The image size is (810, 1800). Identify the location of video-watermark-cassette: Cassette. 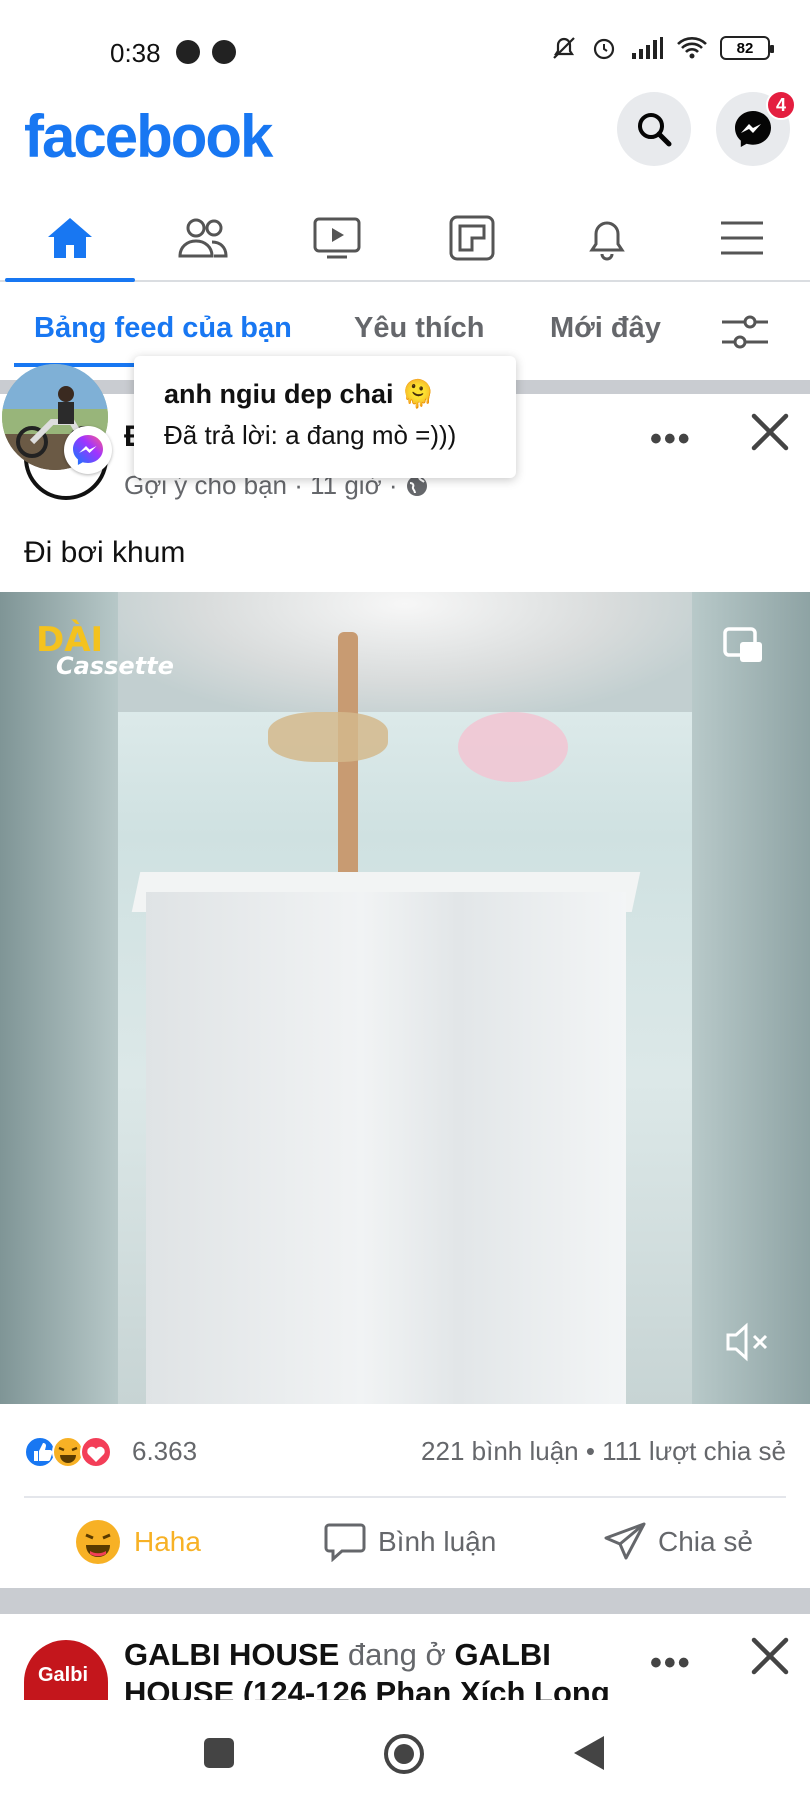
(115, 666).